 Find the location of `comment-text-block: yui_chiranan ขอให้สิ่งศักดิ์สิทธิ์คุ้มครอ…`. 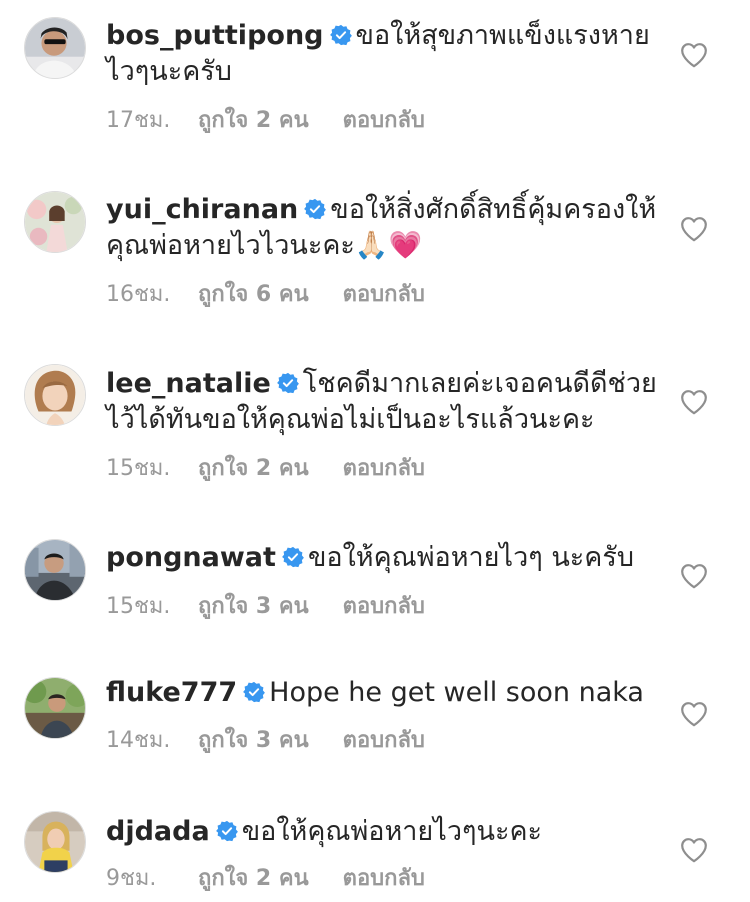

comment-text-block: yui_chiranan ขอให้สิ่งศักดิ์สิทธิ์คุ้มครอ… is located at coordinates (386, 228).